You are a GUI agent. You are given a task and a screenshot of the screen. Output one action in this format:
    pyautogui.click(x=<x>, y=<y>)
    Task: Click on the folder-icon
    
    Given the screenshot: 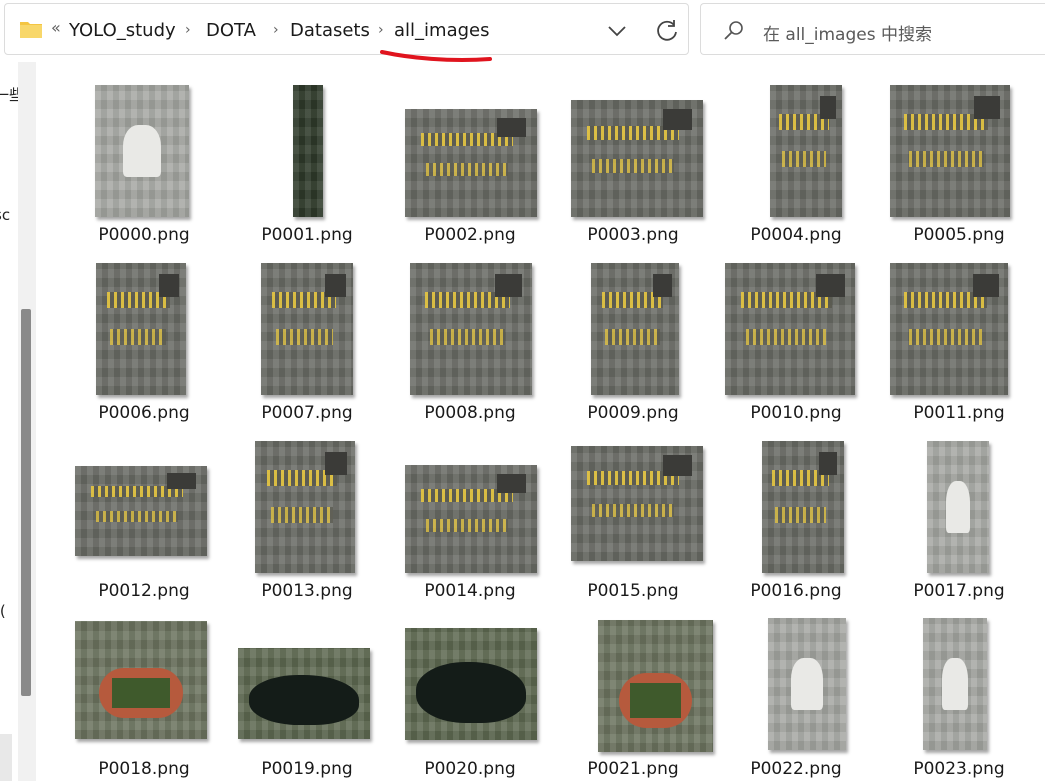 What is the action you would take?
    pyautogui.click(x=31, y=30)
    